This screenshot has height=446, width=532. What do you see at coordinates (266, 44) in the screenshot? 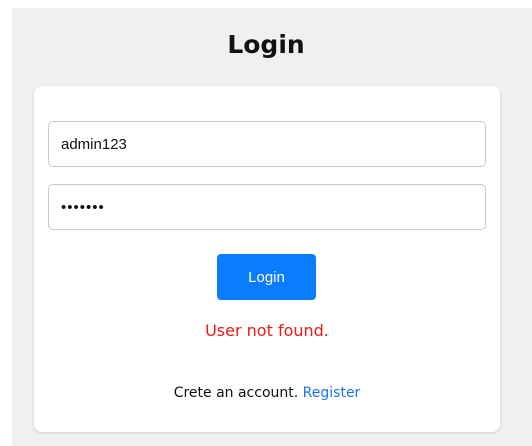
I see `page-title: Login` at bounding box center [266, 44].